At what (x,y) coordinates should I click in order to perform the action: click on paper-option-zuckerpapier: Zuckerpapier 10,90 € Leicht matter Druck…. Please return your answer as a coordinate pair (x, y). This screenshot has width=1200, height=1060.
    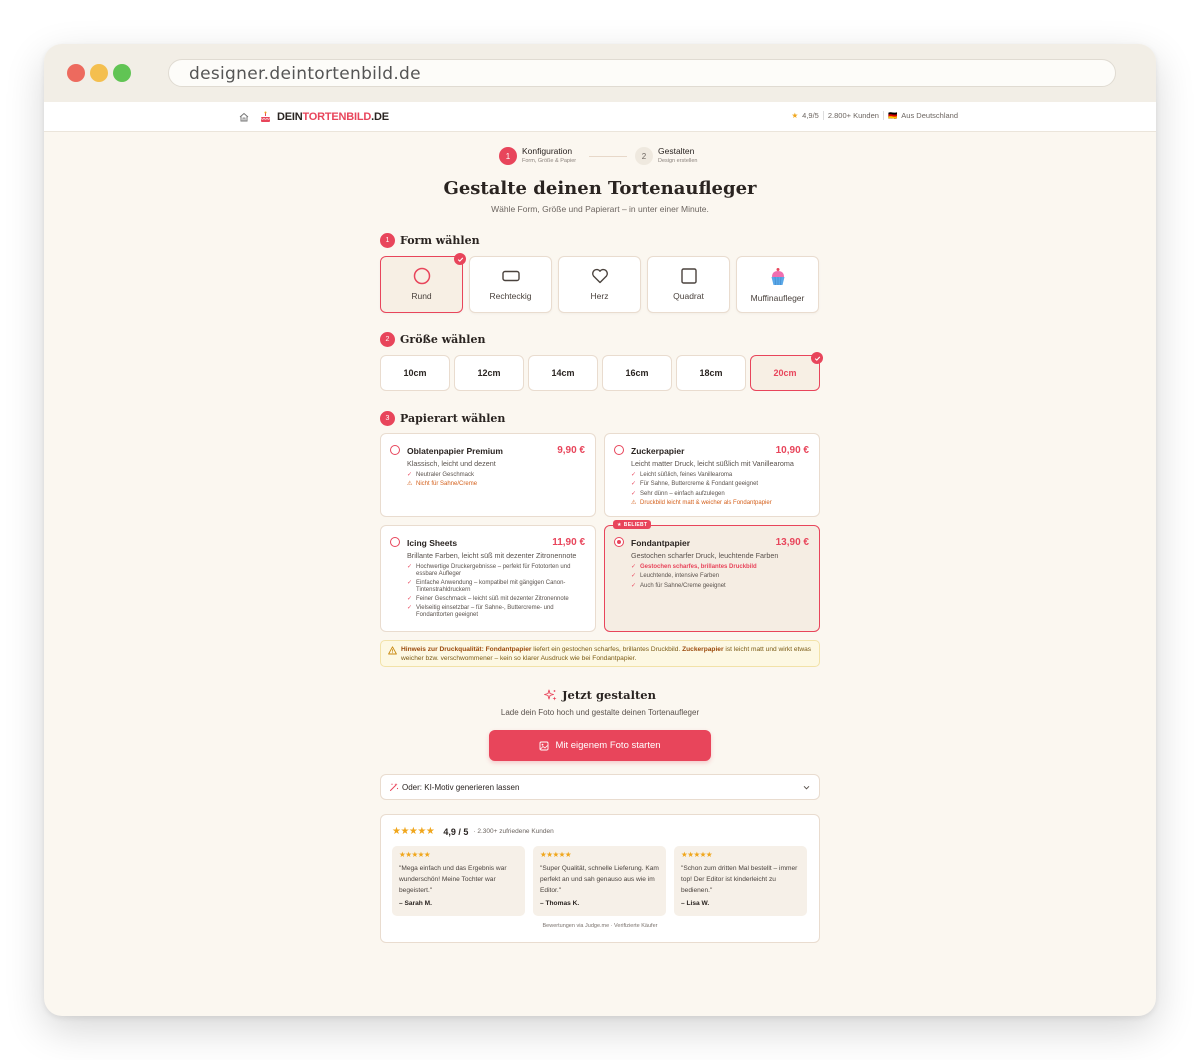
    Looking at the image, I should click on (712, 475).